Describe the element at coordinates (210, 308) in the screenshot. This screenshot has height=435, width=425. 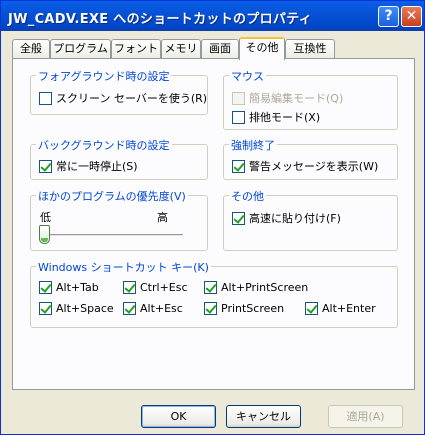
I see `key-printscreen-box` at that location.